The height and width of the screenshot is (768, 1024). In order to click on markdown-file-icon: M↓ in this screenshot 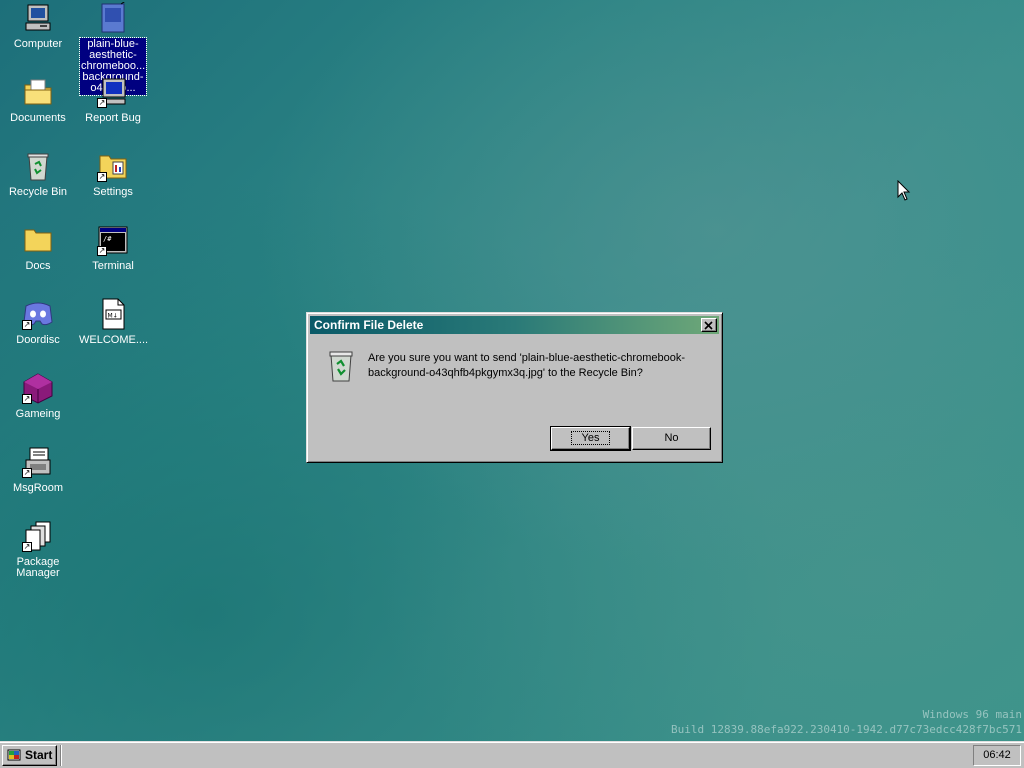, I will do `click(113, 314)`.